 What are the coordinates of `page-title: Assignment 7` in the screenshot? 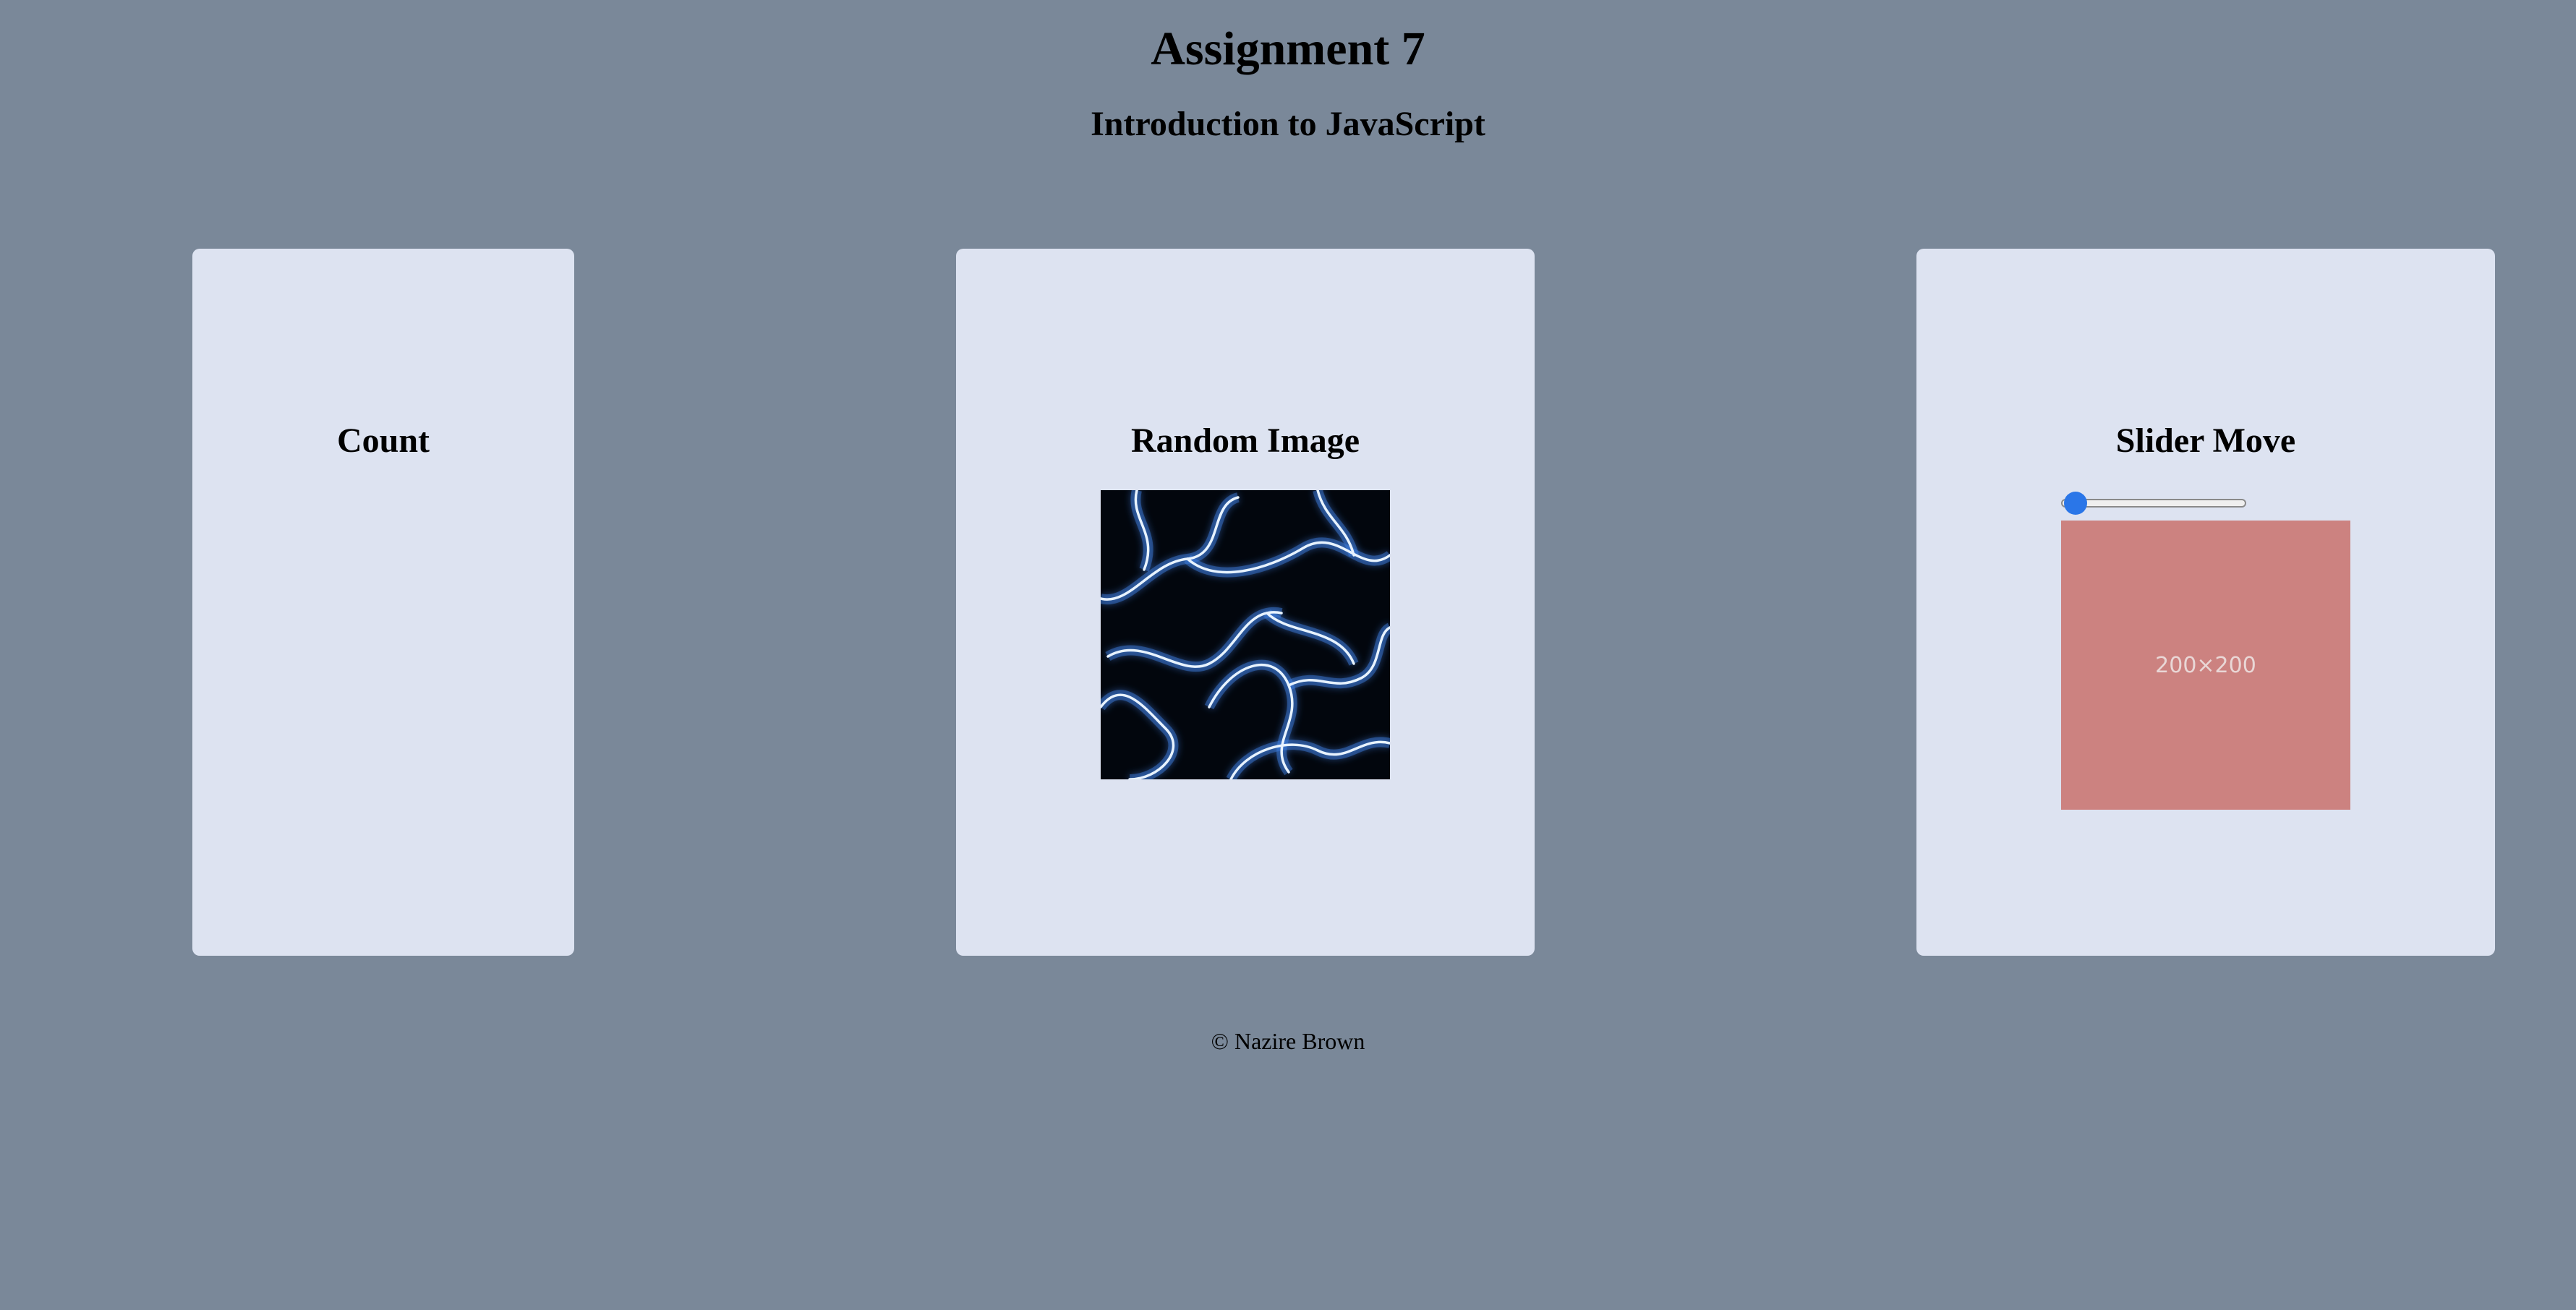 It's located at (1288, 48).